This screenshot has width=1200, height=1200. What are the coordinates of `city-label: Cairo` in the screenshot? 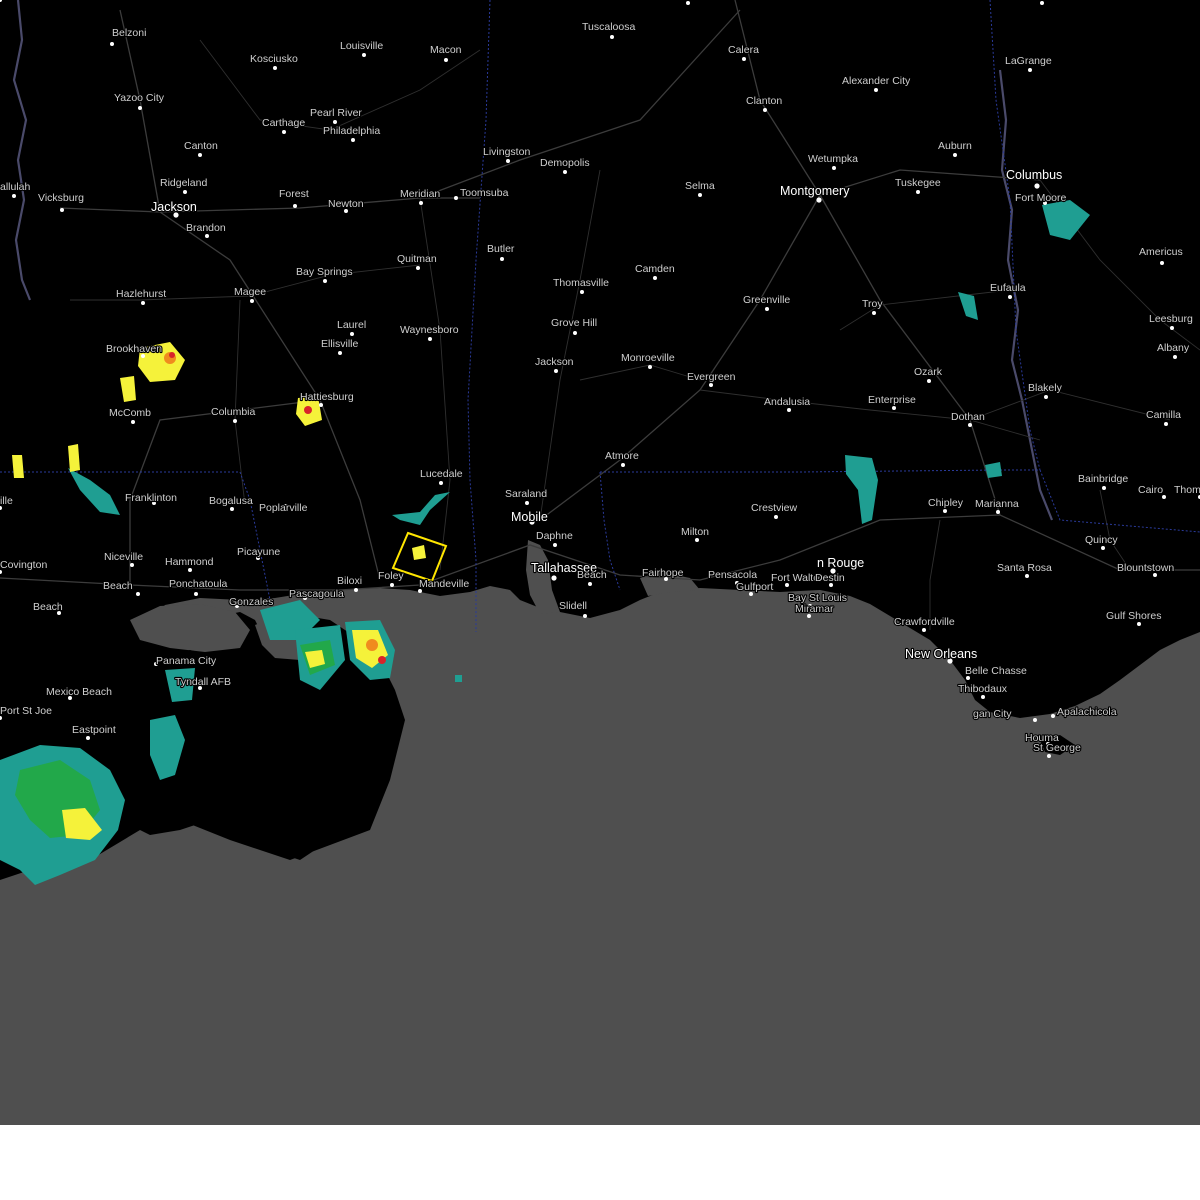 It's located at (1150, 490).